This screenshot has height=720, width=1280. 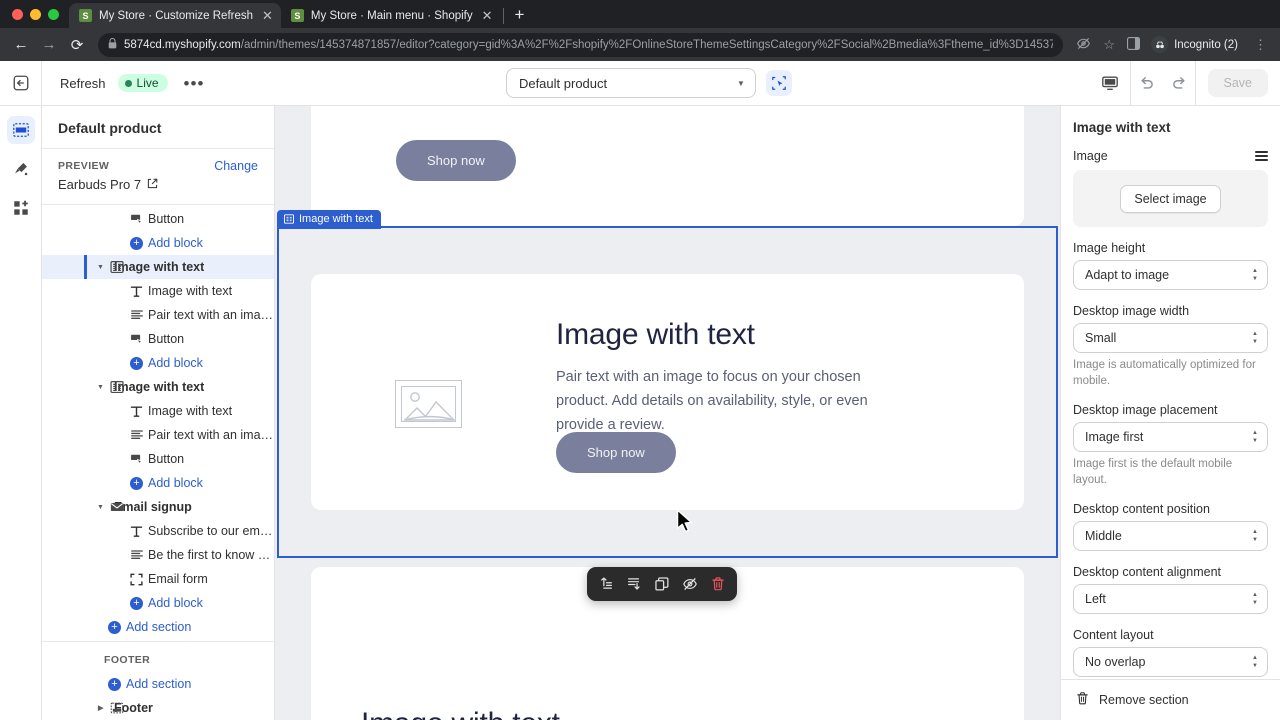 What do you see at coordinates (460, 713) in the screenshot?
I see `preview-below-heading: Image with text` at bounding box center [460, 713].